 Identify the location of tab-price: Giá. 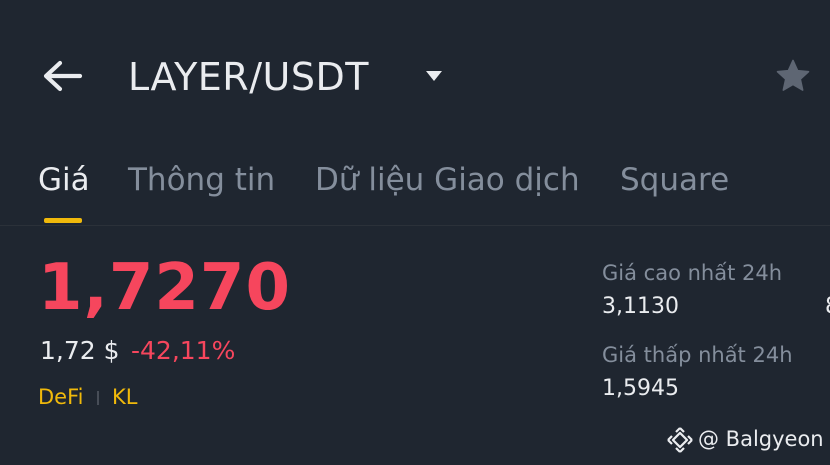
(64, 180).